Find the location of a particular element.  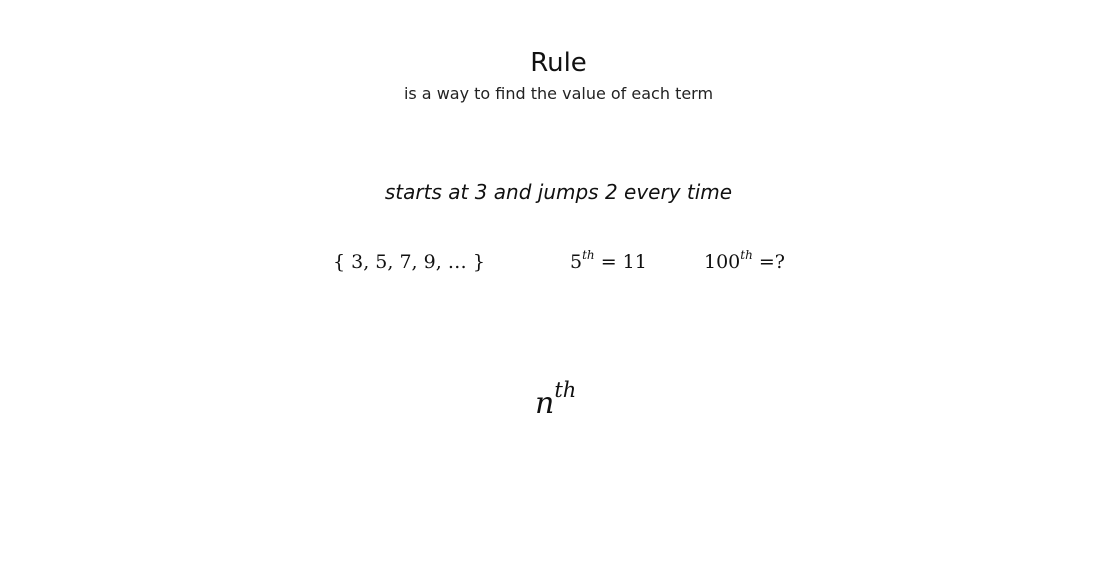

fifth-term-expression: 5th = 11 is located at coordinates (608, 261).